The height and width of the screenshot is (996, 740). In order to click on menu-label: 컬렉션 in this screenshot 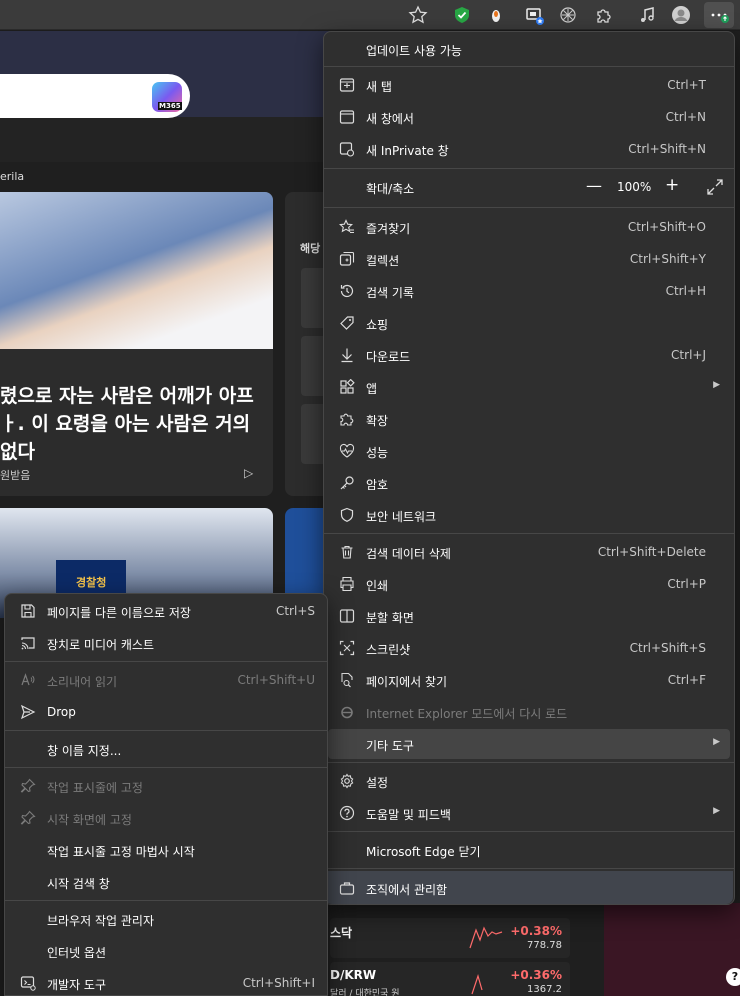, I will do `click(383, 261)`.